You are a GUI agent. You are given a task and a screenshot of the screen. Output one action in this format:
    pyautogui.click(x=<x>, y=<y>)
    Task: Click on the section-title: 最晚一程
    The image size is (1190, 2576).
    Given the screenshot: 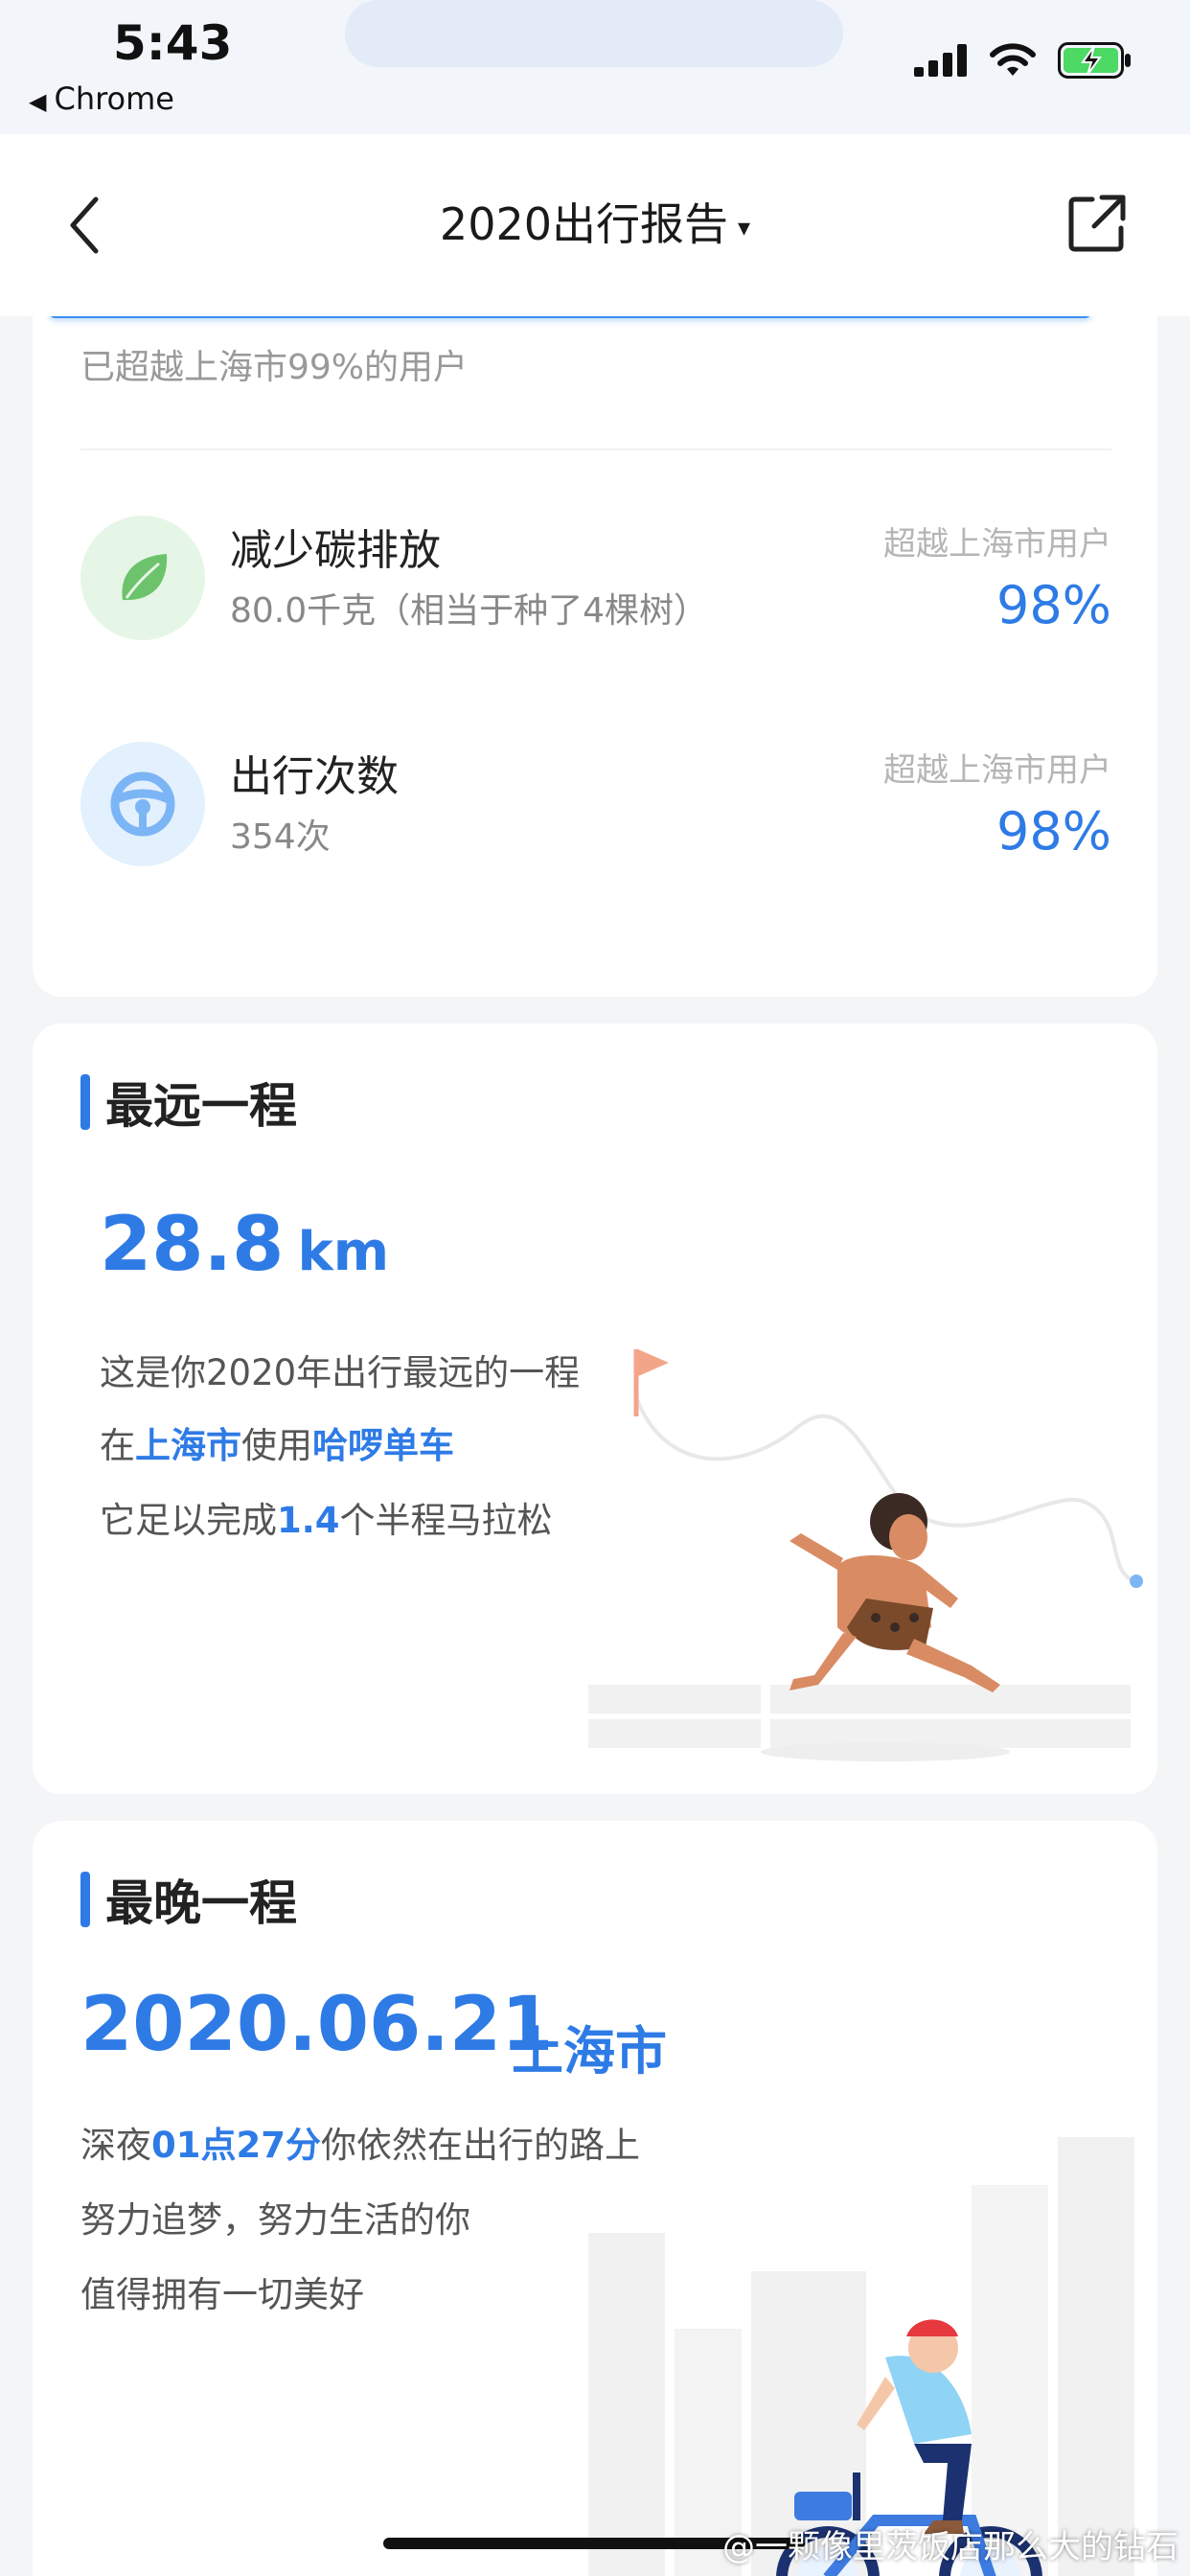 What is the action you would take?
    pyautogui.click(x=189, y=1899)
    